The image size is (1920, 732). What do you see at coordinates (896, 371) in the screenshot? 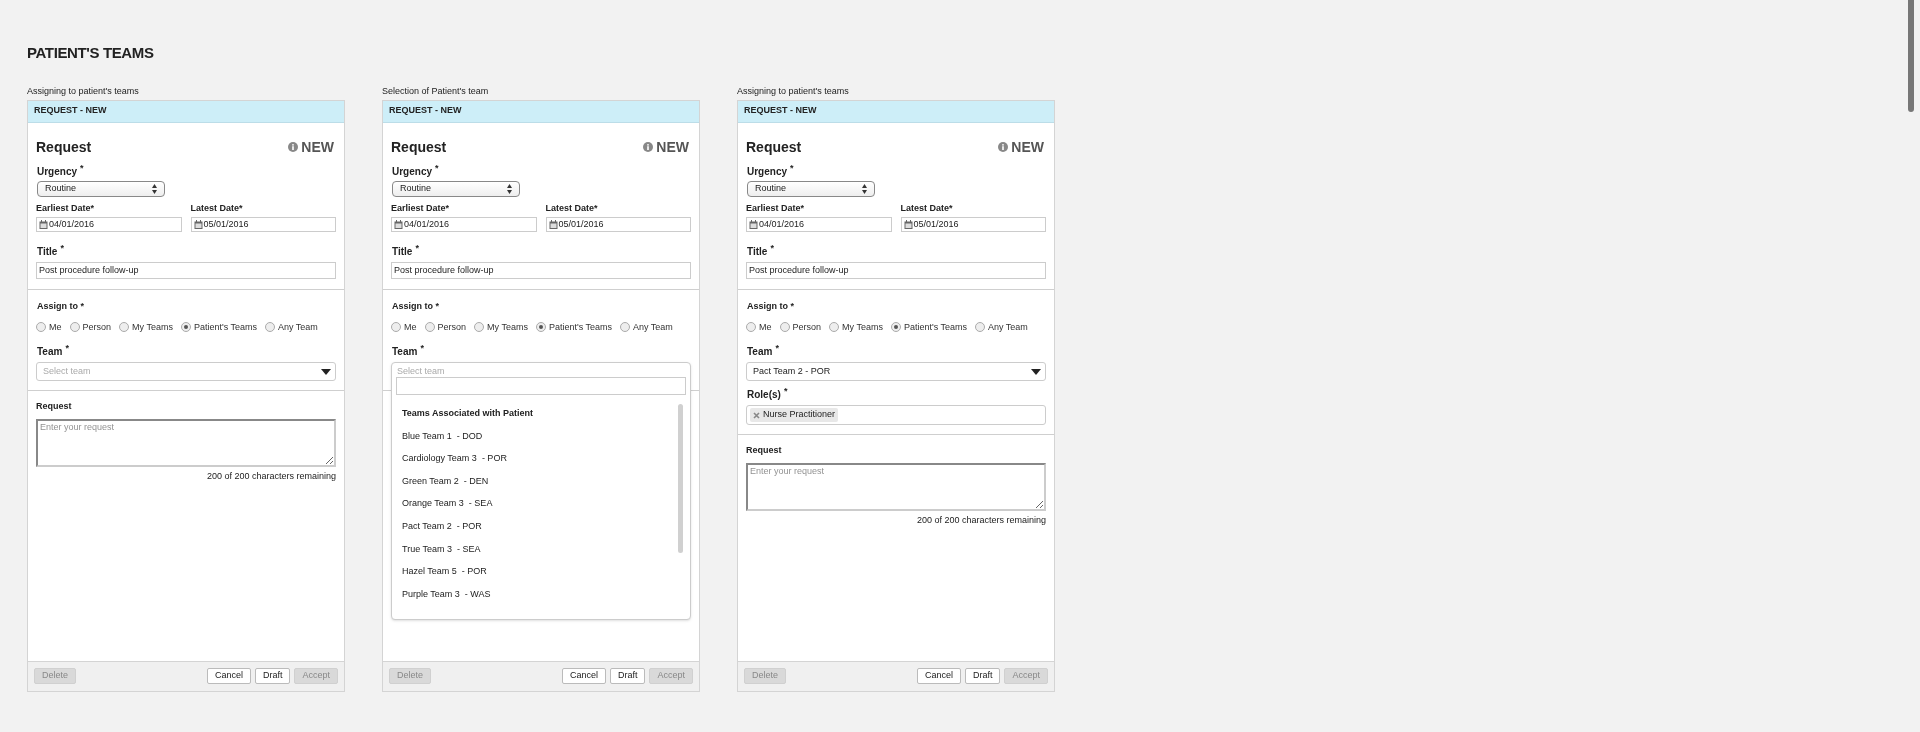
I see `team-select: Pact Team 2 - POR` at bounding box center [896, 371].